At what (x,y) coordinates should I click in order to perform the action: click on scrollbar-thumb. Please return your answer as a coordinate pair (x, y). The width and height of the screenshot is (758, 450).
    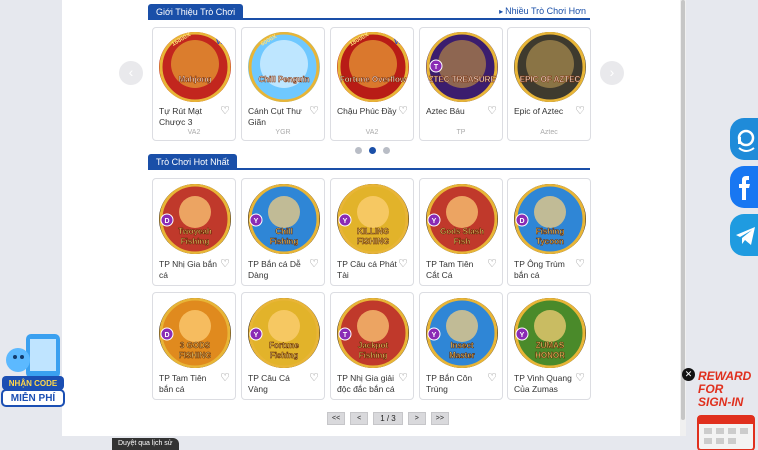
    Looking at the image, I should click on (683, 210).